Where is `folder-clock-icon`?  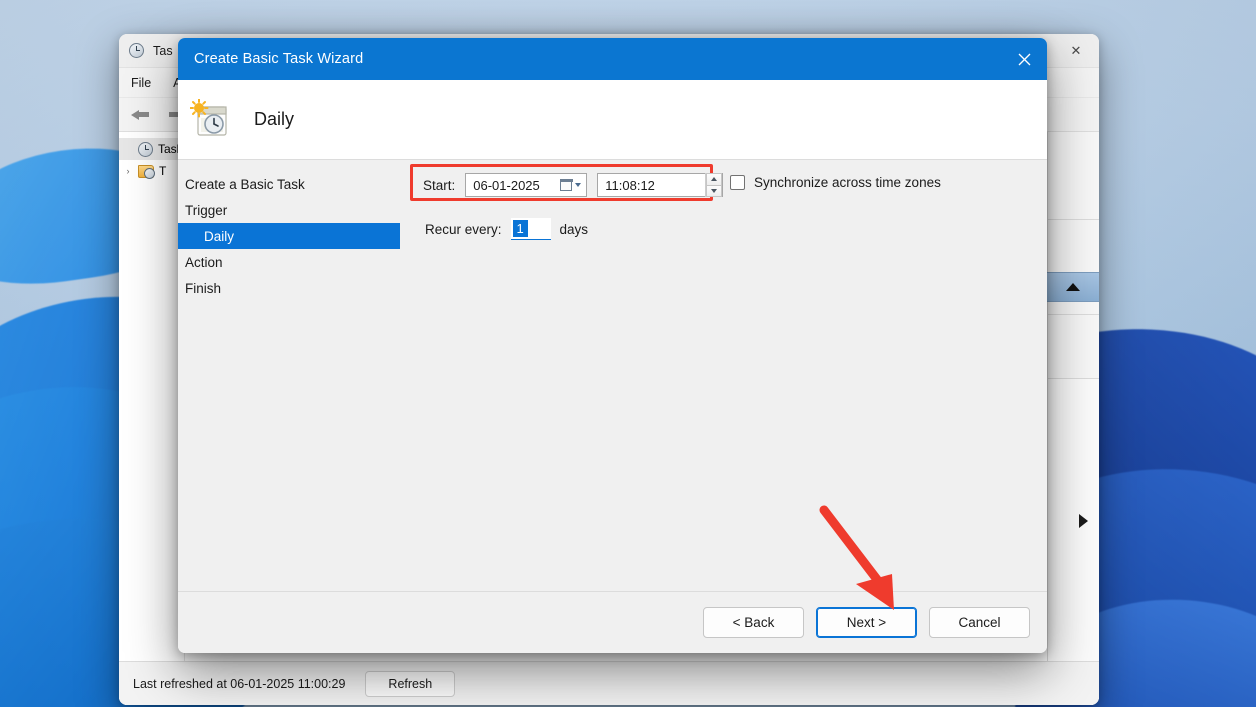
folder-clock-icon is located at coordinates (146, 171).